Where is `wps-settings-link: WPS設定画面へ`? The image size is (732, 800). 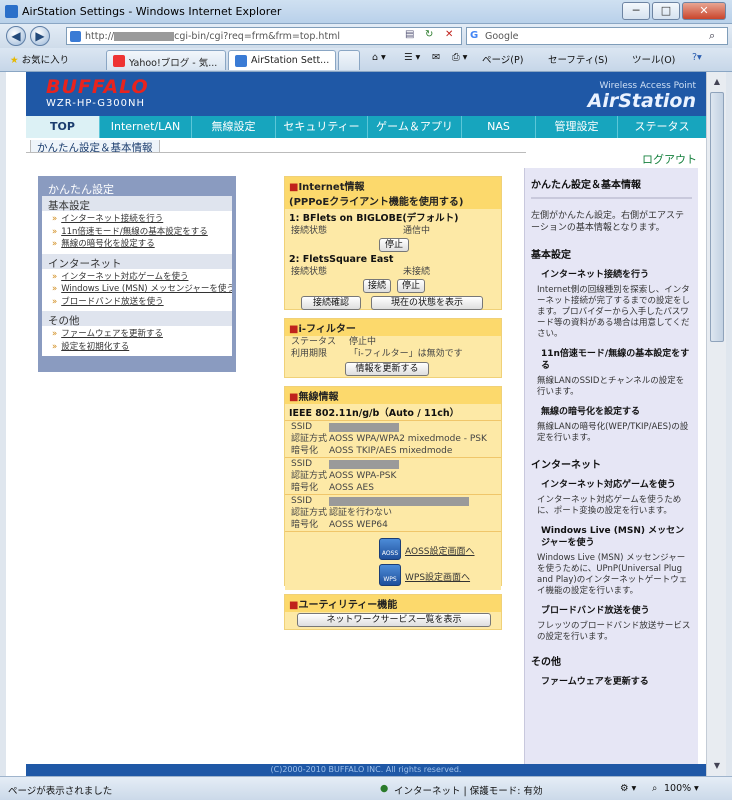 wps-settings-link: WPS設定画面へ is located at coordinates (437, 576).